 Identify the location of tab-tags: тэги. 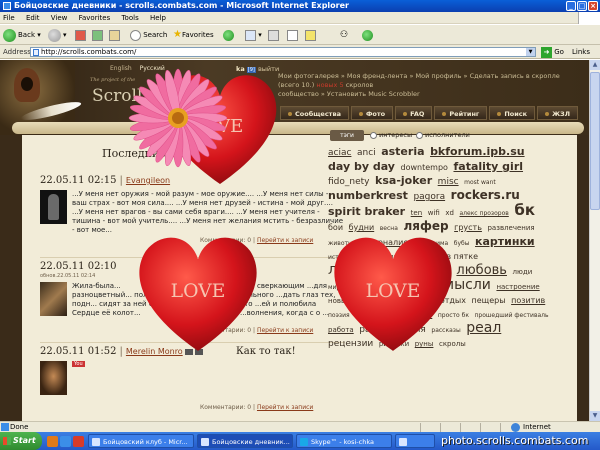
(347, 135).